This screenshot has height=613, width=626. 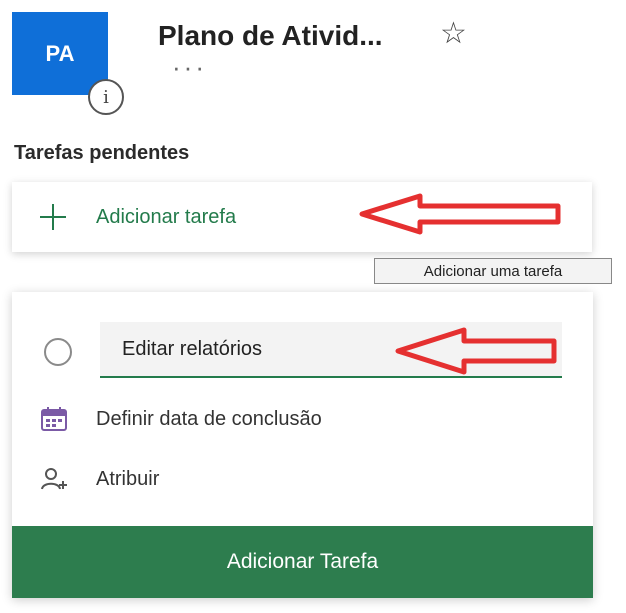 I want to click on more-options-icon: ···, so click(x=189, y=67).